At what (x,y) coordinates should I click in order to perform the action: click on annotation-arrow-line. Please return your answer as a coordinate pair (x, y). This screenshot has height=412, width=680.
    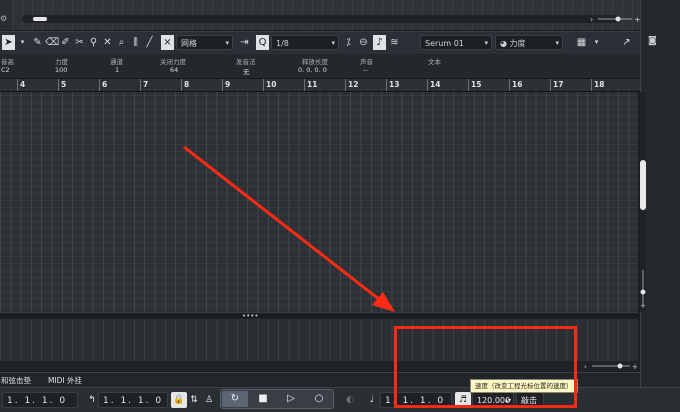
    Looking at the image, I should click on (282, 223).